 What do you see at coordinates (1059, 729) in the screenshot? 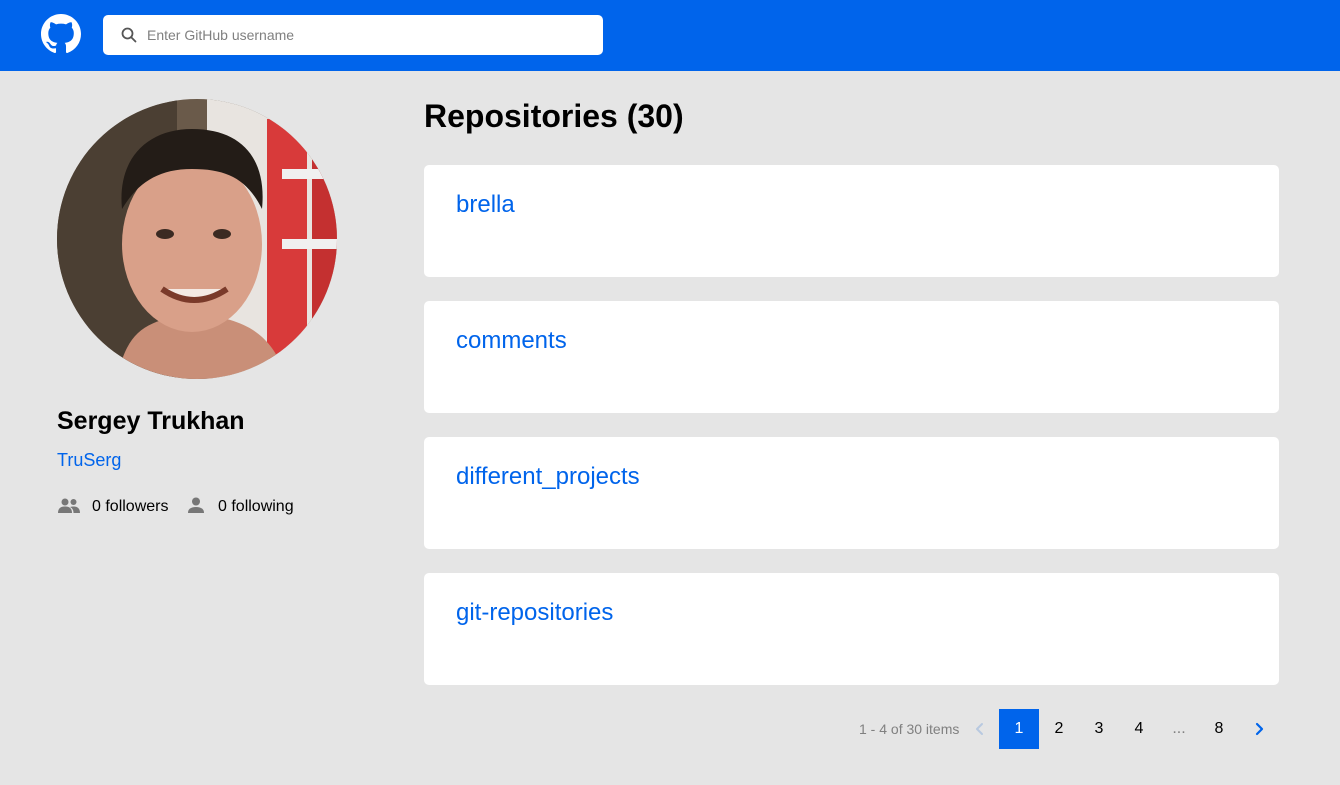
I see `page-button-2: 2` at bounding box center [1059, 729].